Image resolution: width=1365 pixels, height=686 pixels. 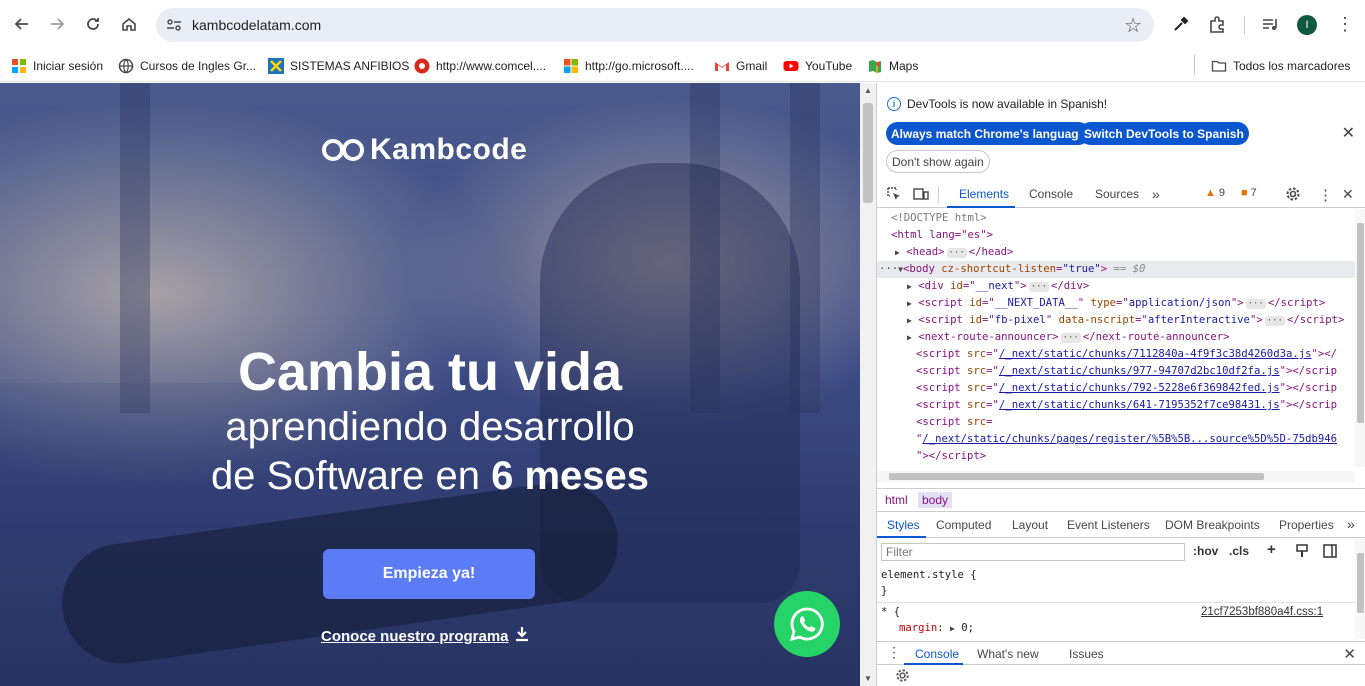 I want to click on forward-button, so click(x=57, y=24).